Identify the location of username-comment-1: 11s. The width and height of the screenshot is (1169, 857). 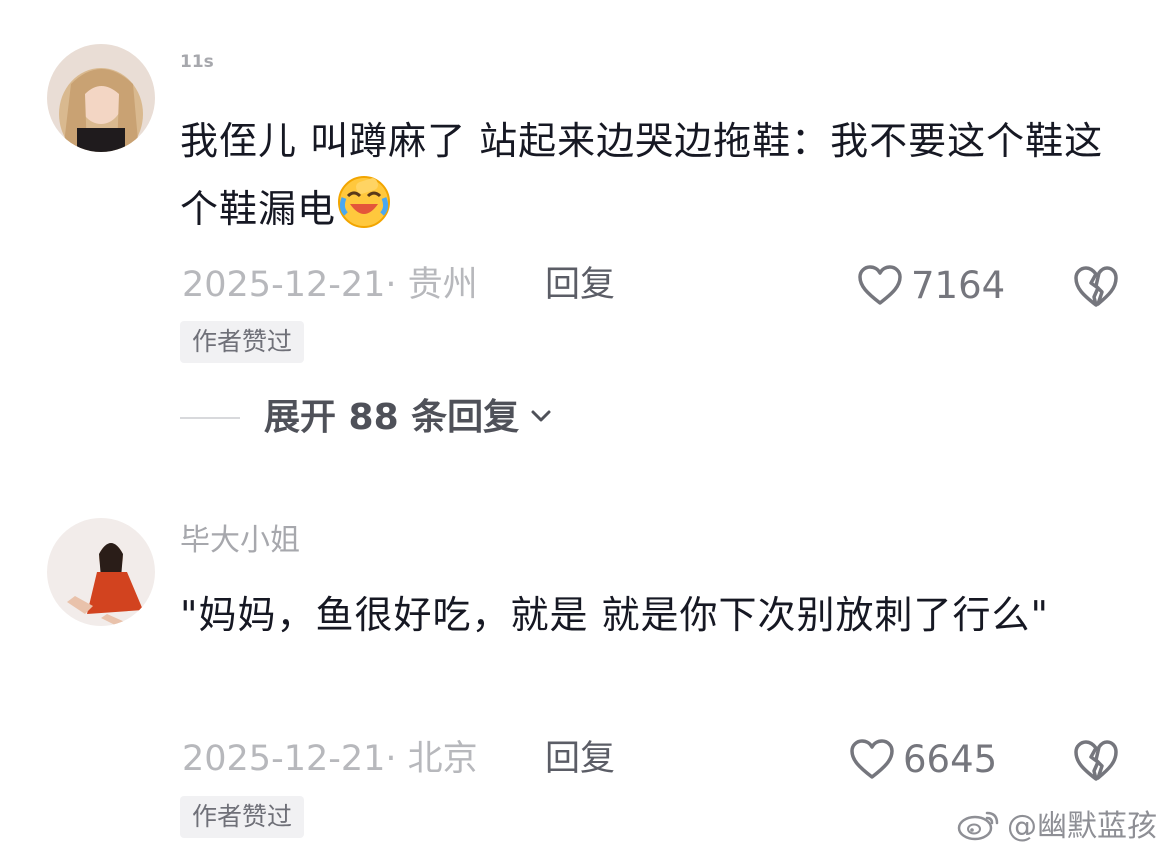
(197, 62).